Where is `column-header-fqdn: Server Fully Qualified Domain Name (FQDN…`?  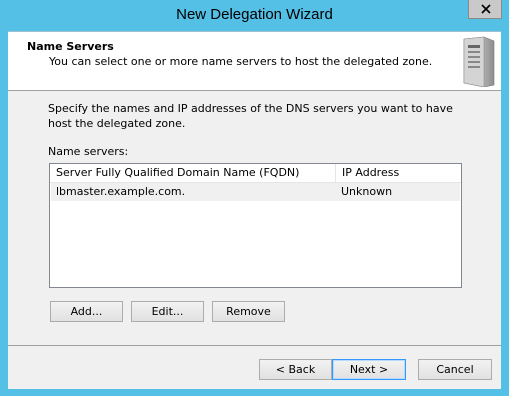 column-header-fqdn: Server Fully Qualified Domain Name (FQDN… is located at coordinates (193, 173).